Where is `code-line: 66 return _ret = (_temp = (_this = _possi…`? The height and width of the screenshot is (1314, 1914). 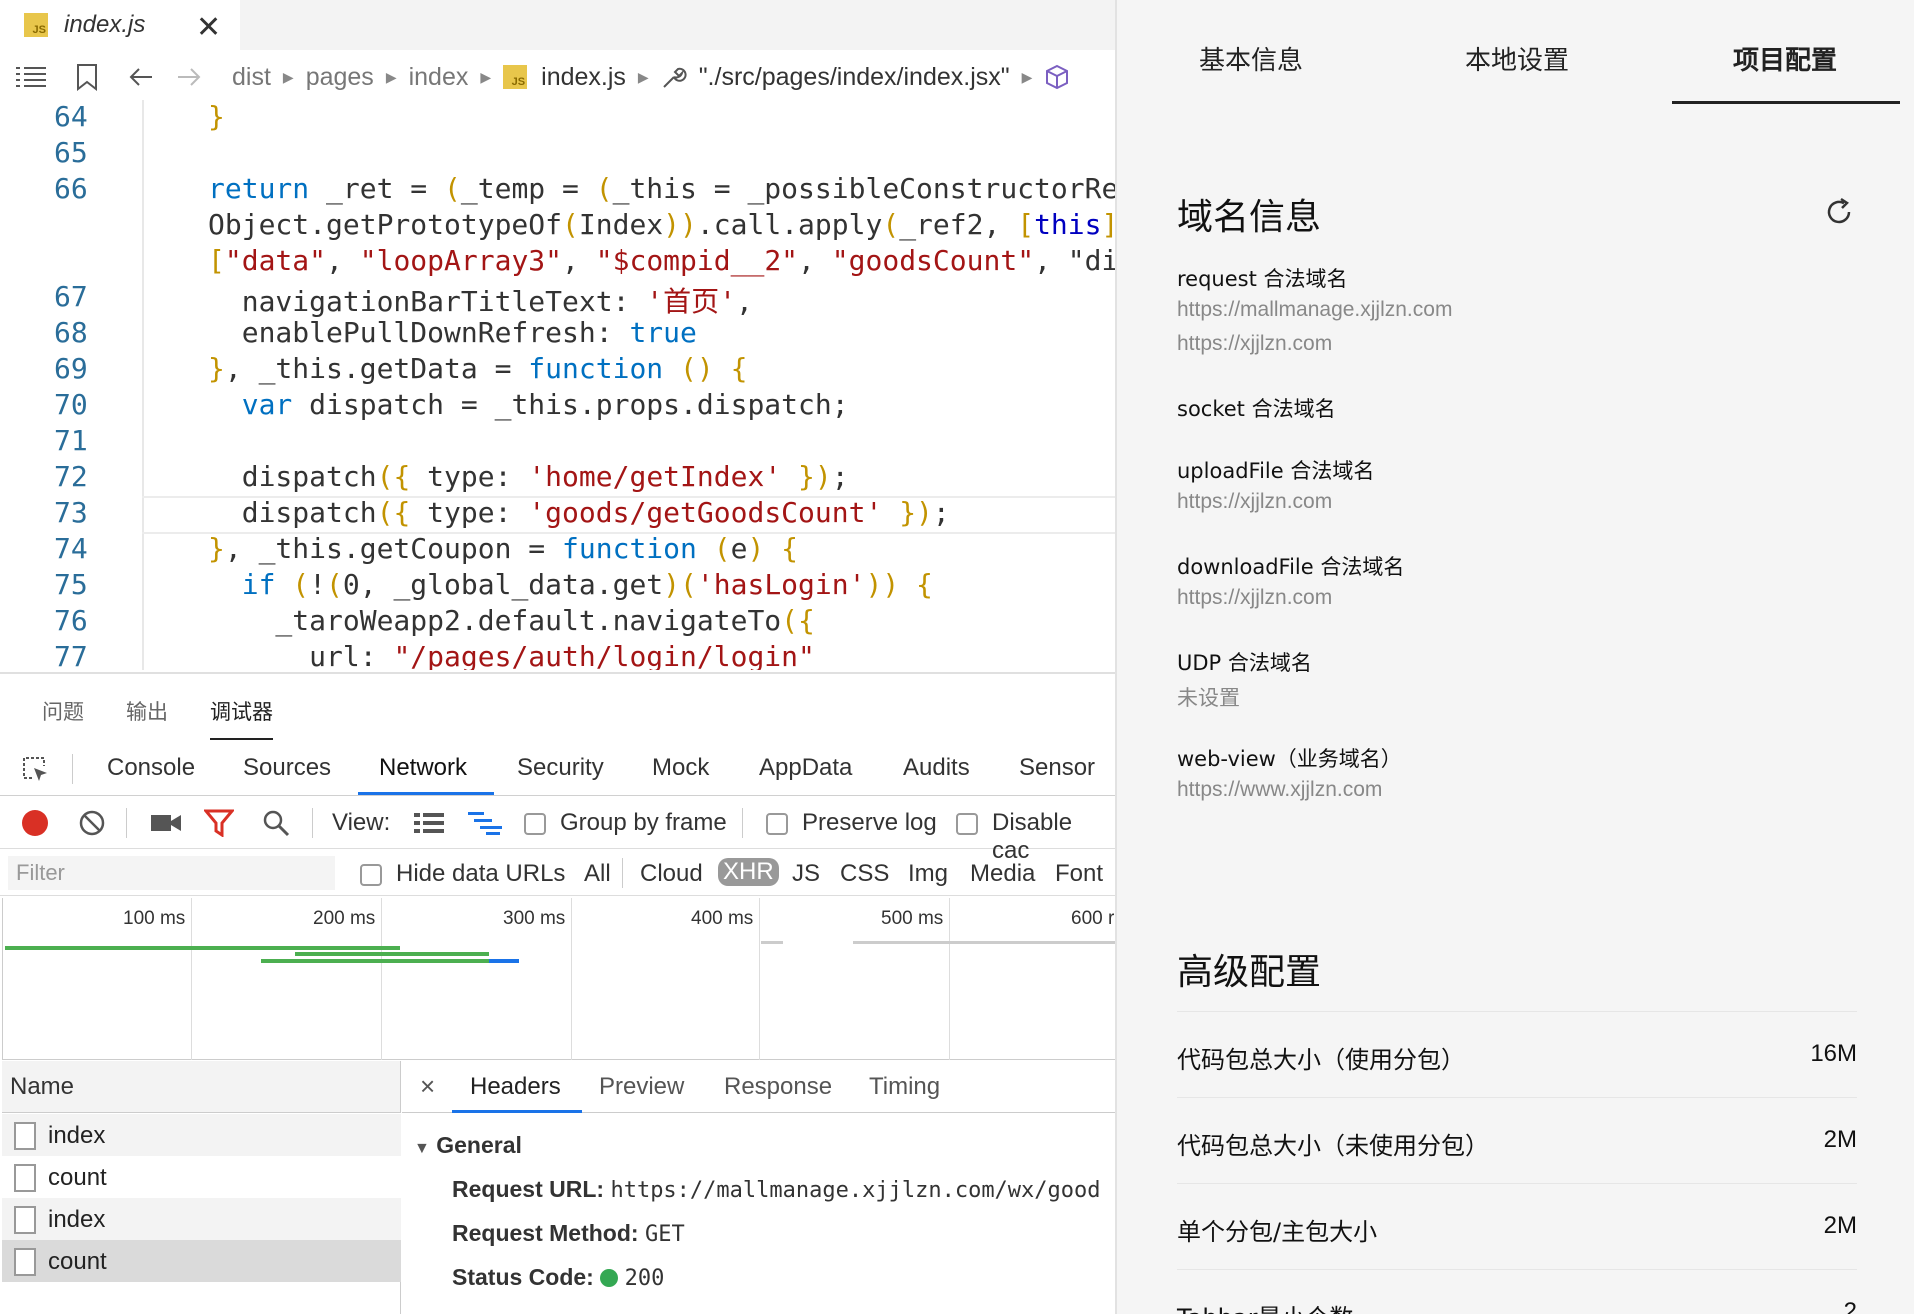 code-line: 66 return _ret = (_temp = (_this = _possi… is located at coordinates (557, 190).